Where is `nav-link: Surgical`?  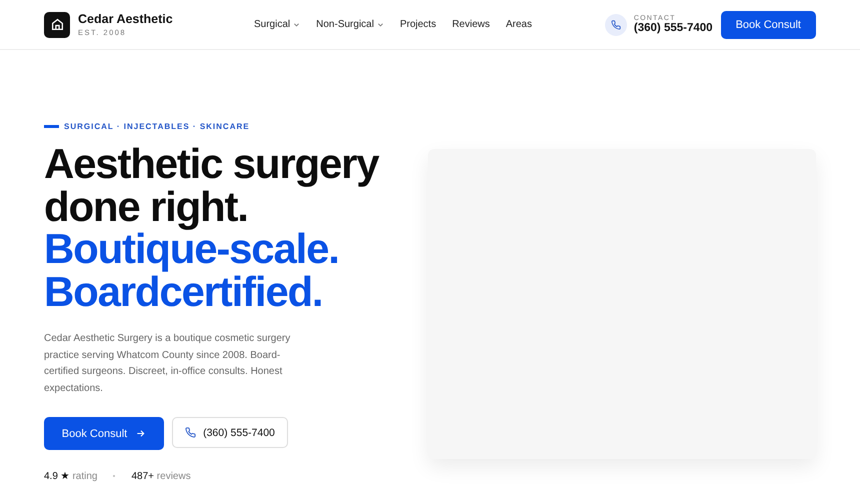
nav-link: Surgical is located at coordinates (277, 24).